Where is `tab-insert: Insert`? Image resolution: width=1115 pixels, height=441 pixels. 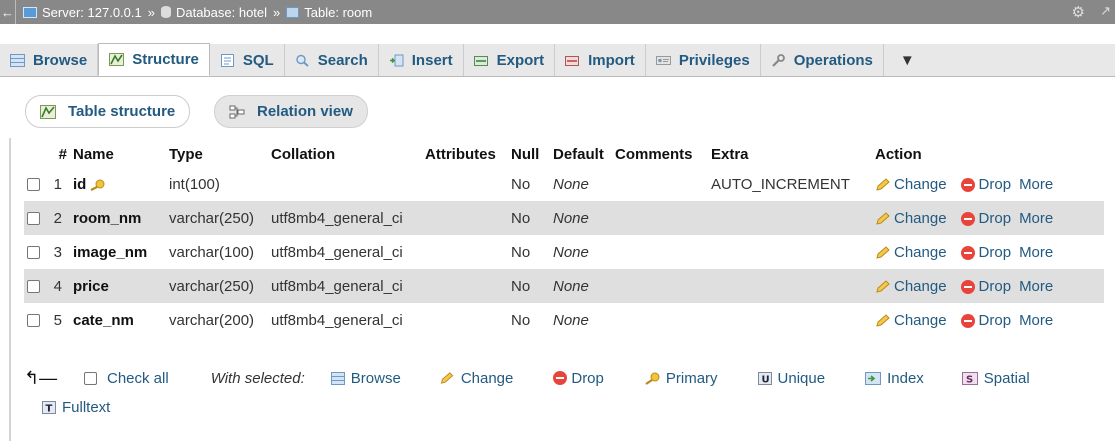
tab-insert: Insert is located at coordinates (421, 60).